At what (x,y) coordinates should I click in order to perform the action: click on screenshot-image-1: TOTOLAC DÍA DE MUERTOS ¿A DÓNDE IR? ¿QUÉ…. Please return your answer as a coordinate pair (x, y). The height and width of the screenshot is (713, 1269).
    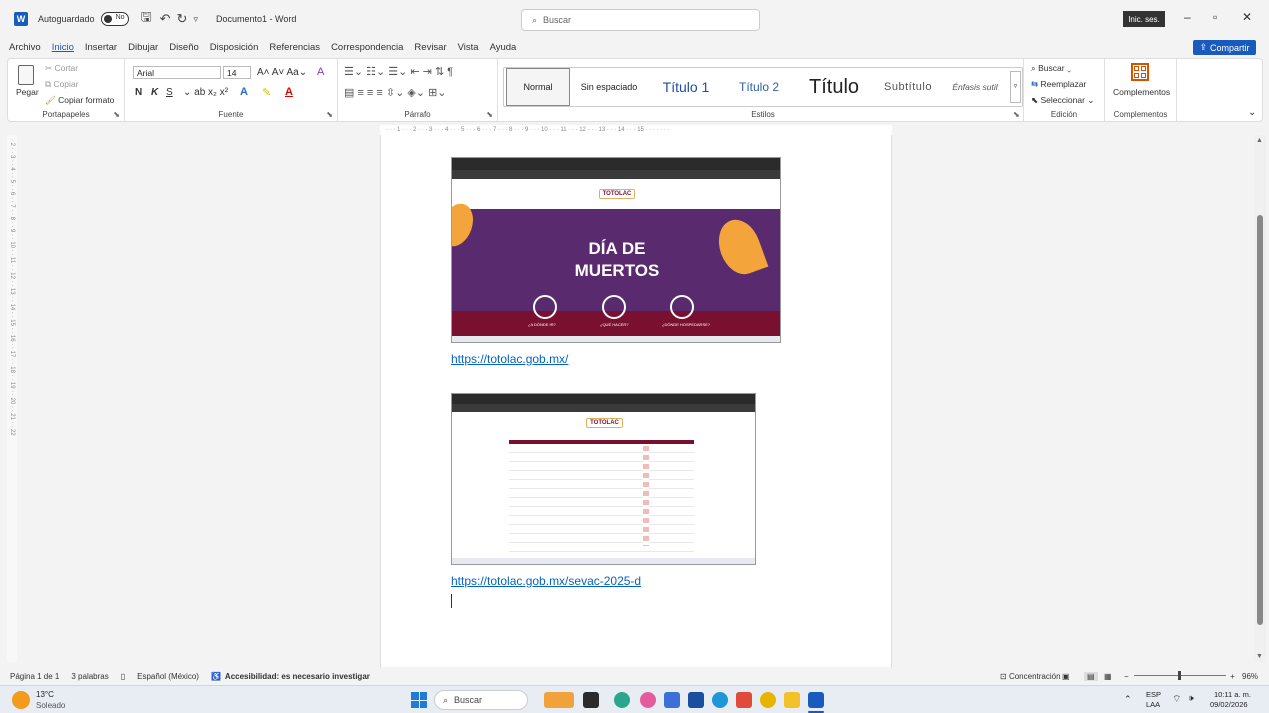
    Looking at the image, I should click on (616, 250).